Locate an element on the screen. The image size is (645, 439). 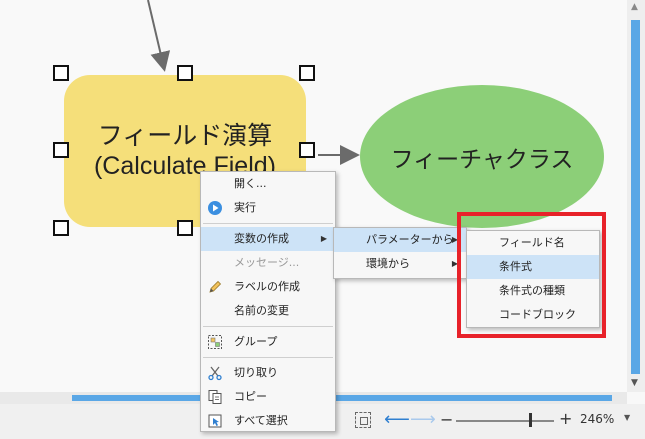
feature-class-data-node: フィーチャクラス is located at coordinates (482, 156).